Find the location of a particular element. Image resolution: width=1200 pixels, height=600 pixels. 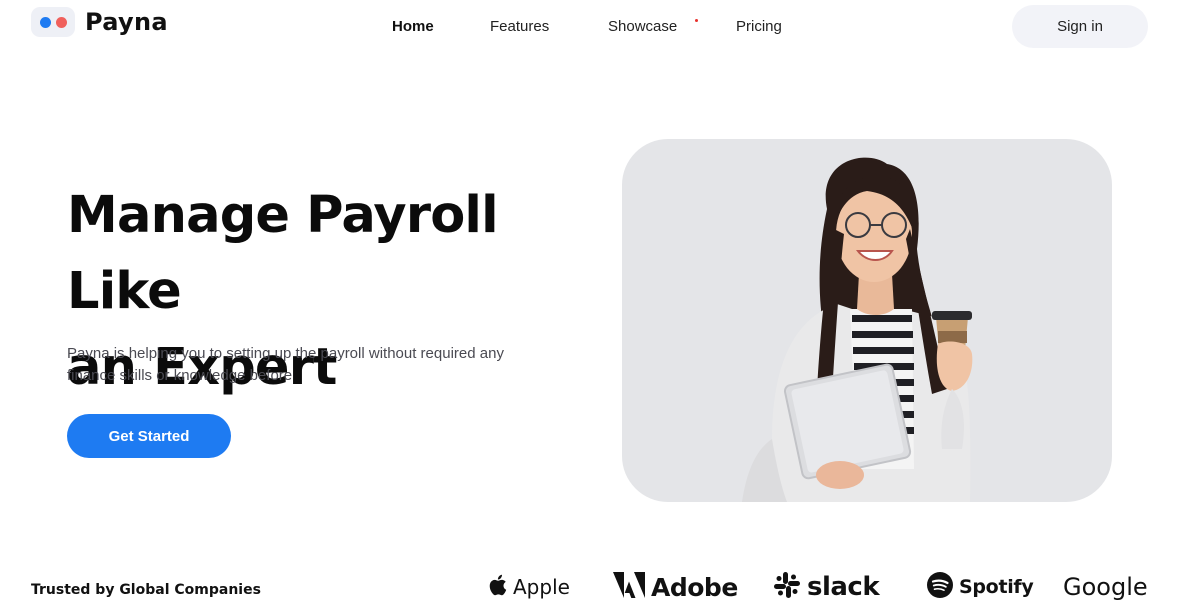

nav-item-showcase: Showcase is located at coordinates (642, 26).